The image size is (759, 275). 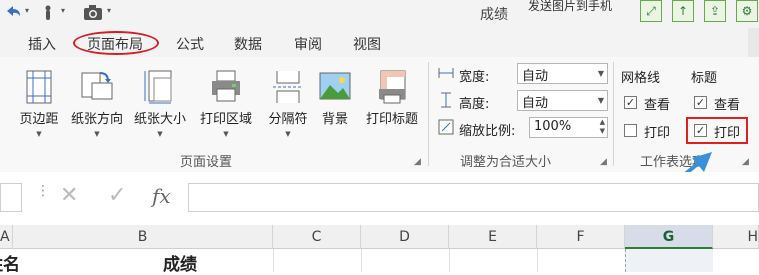 I want to click on sheet-options-launcher-icon: ◢, so click(x=745, y=162).